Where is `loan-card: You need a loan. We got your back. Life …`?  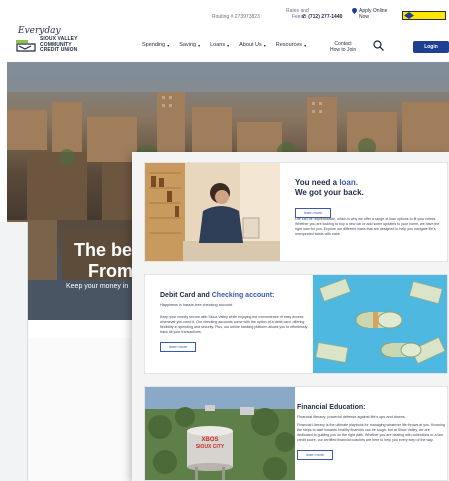 loan-card: You need a loan. We got your back. Life … is located at coordinates (296, 212).